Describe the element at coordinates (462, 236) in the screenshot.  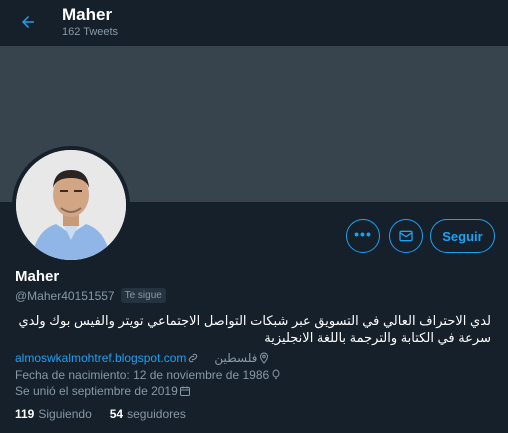
I see `follow-button: Seguir` at that location.